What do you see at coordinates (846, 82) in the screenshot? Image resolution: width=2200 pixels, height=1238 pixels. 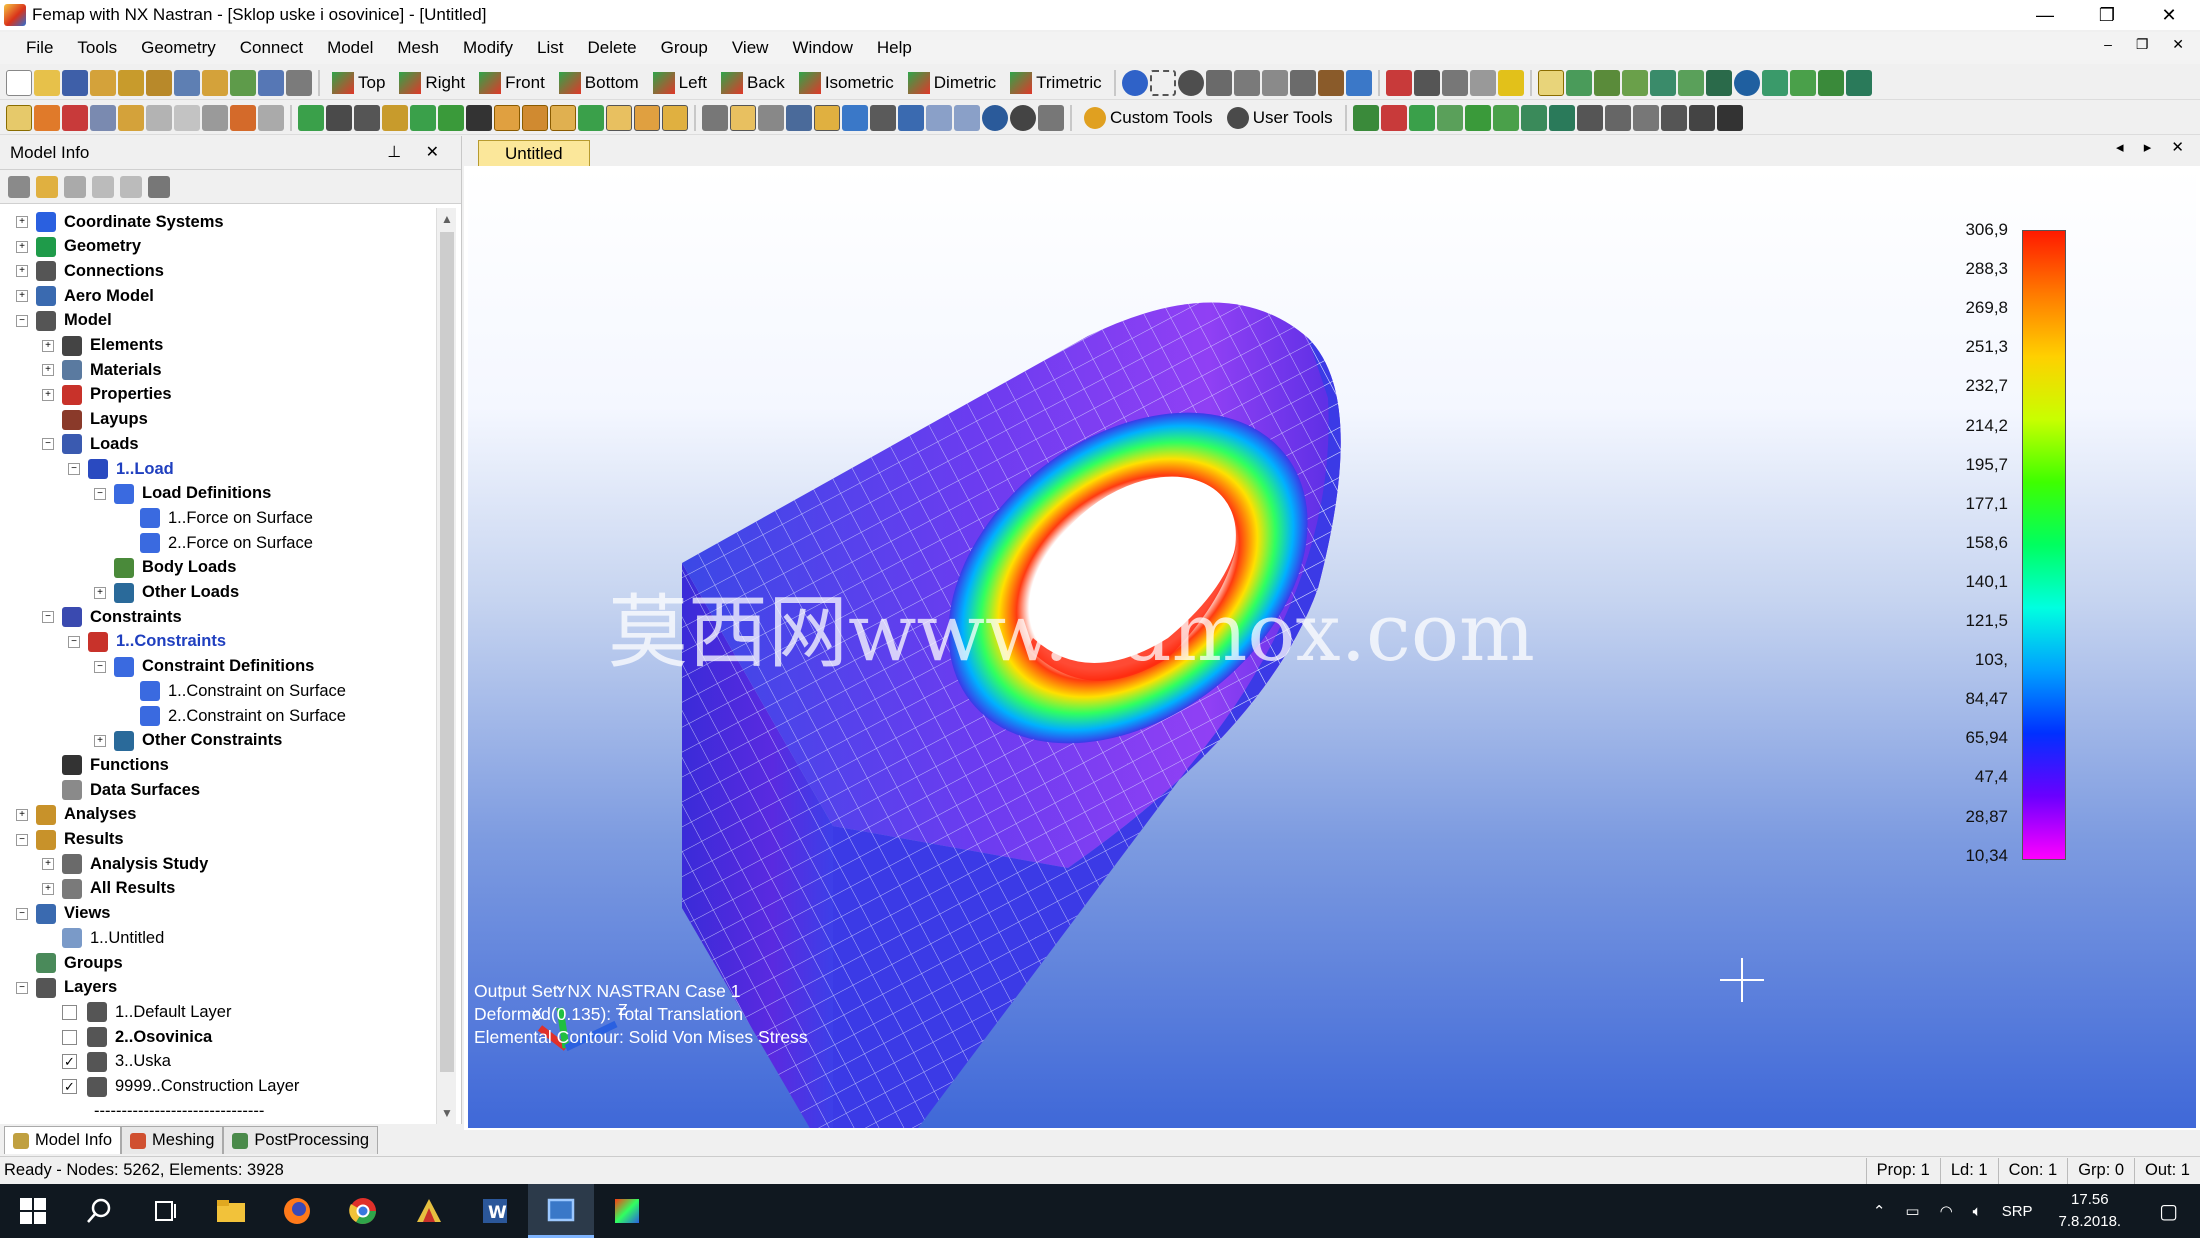 I see `view-isometric-button: Isometric` at bounding box center [846, 82].